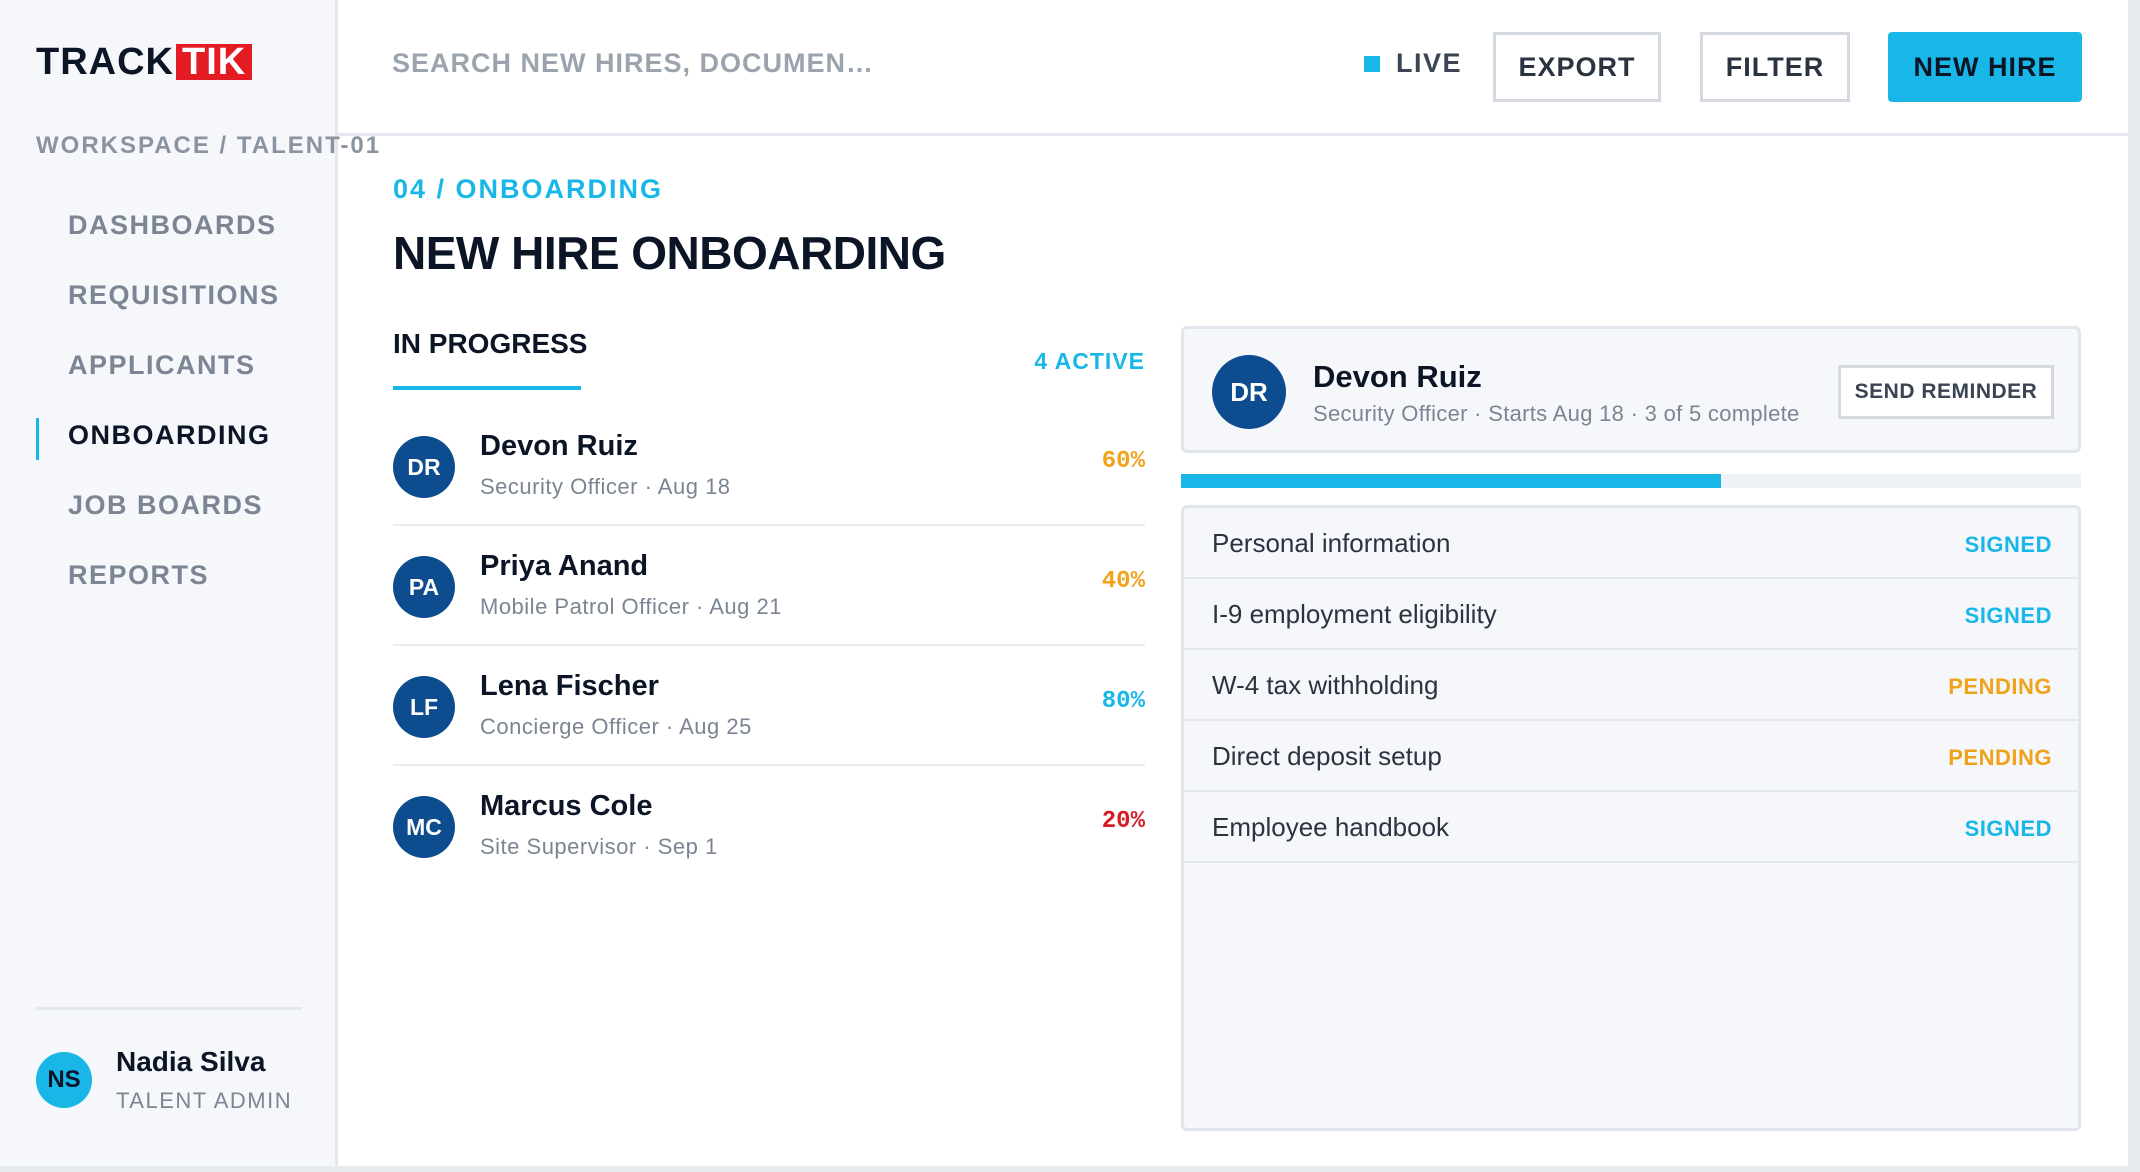 Image resolution: width=2140 pixels, height=1172 pixels. What do you see at coordinates (669, 253) in the screenshot?
I see `page-title: NEW HIRE ONBOARDING` at bounding box center [669, 253].